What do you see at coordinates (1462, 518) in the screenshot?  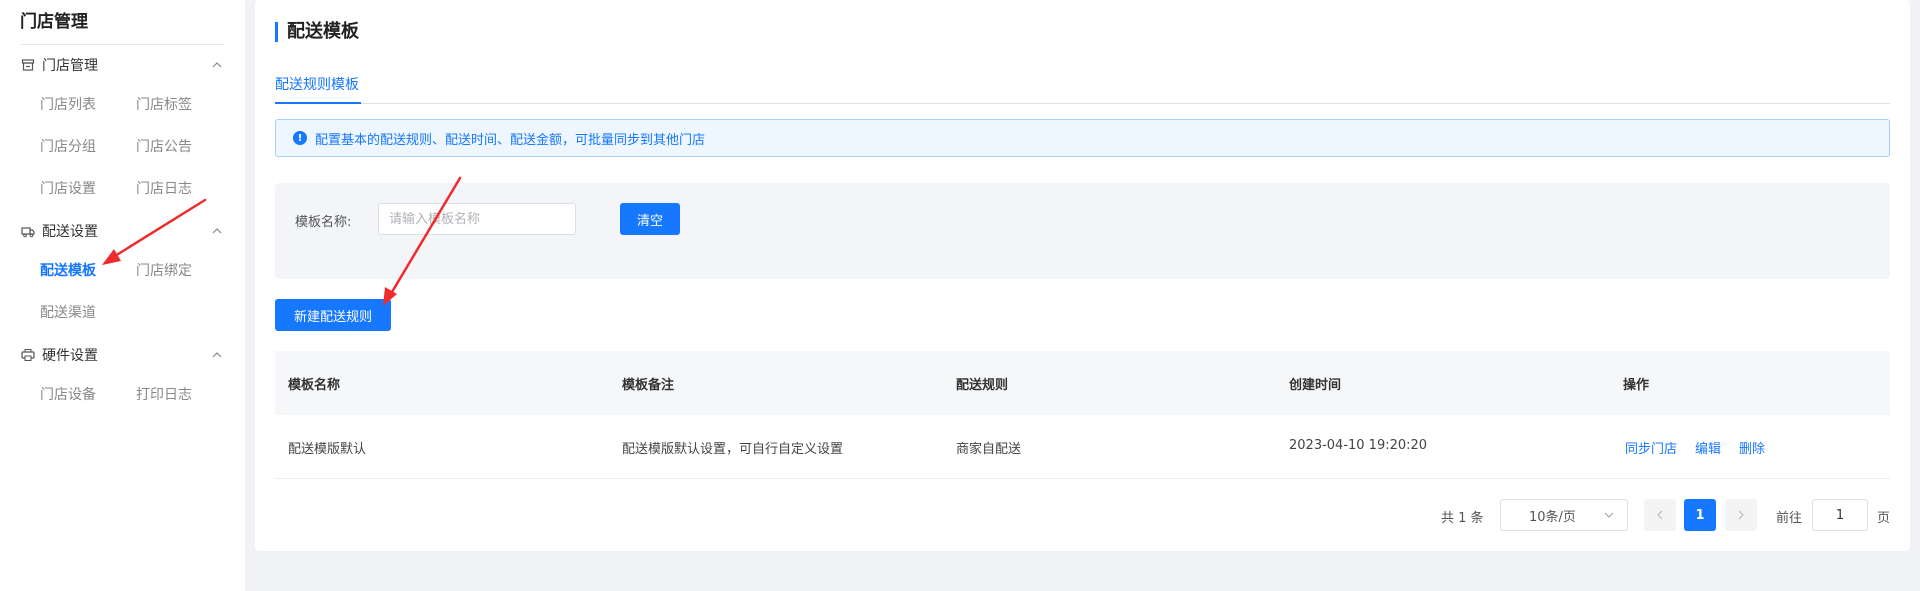 I see `pagination-total: 共 1 条` at bounding box center [1462, 518].